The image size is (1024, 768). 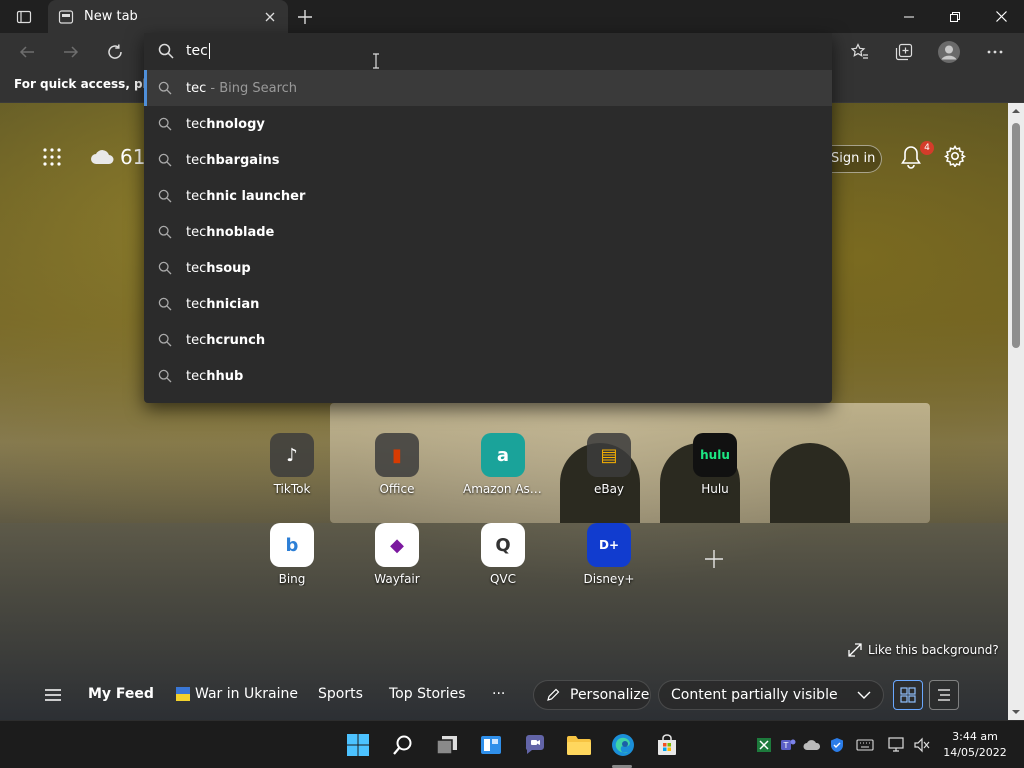 I want to click on scroll-down-icon, so click(x=1016, y=712).